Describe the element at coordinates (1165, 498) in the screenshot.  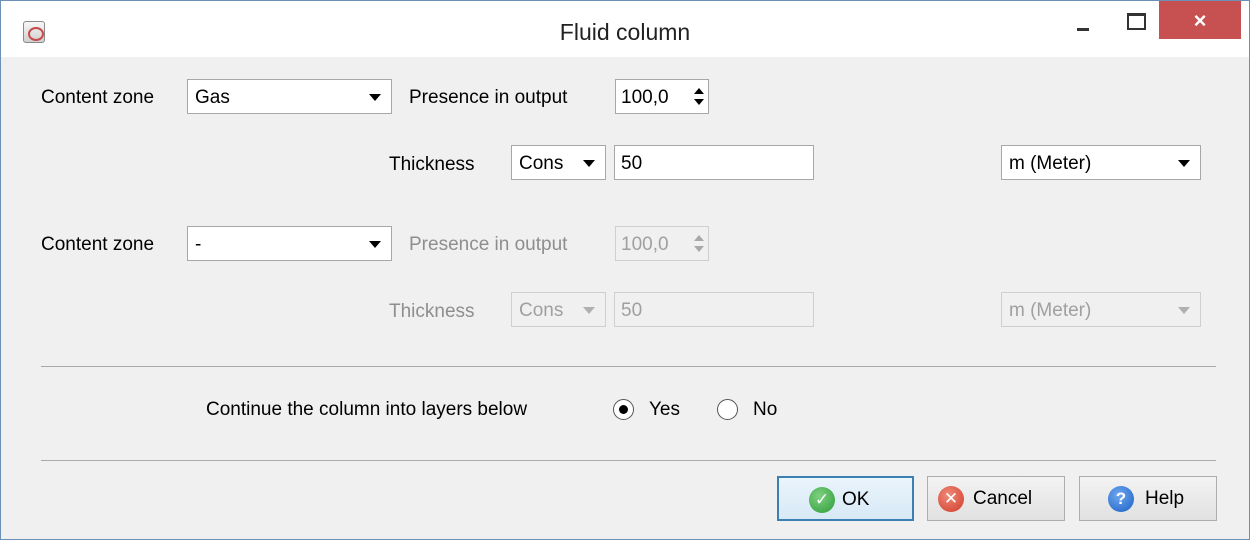
I see `help-button-label: Help` at that location.